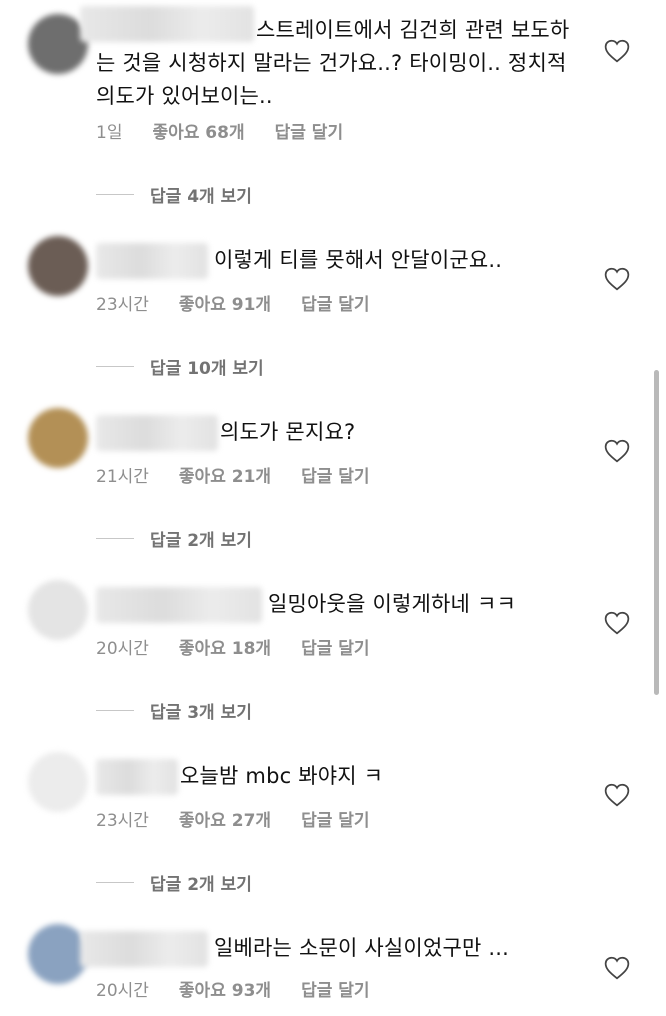 This screenshot has width=666, height=1016. What do you see at coordinates (201, 713) in the screenshot?
I see `view-replies-label: 답글 3개 보기` at bounding box center [201, 713].